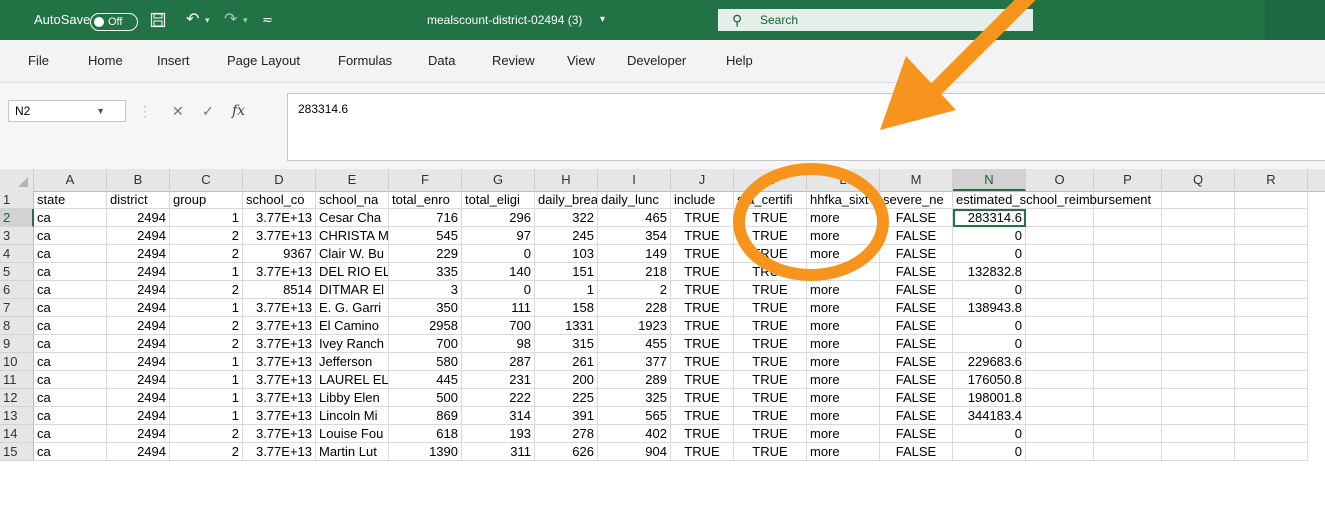  Describe the element at coordinates (425, 272) in the screenshot. I see `cell: 335` at that location.